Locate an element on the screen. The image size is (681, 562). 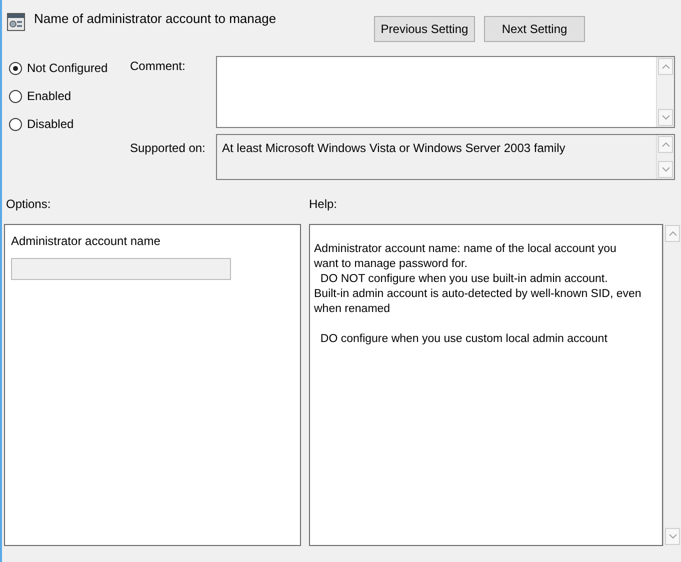
help-text-line: when renamed is located at coordinates (352, 309).